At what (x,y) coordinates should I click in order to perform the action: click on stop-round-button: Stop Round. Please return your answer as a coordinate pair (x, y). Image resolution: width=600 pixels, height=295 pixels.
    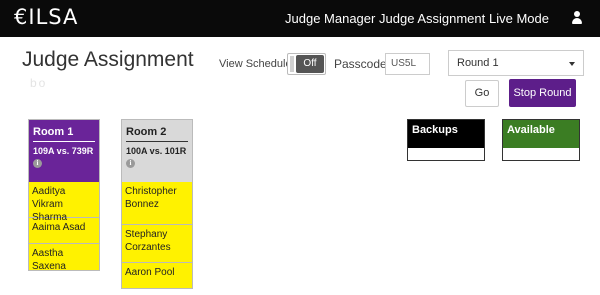
    Looking at the image, I should click on (542, 93).